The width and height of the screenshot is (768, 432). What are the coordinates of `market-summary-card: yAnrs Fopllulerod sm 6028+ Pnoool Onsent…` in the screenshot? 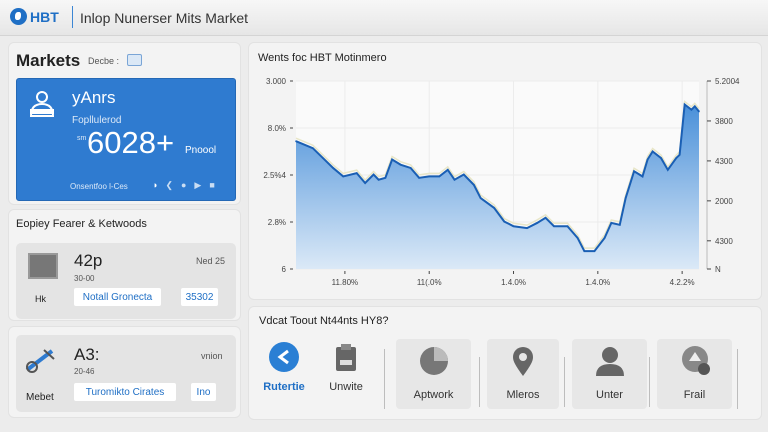 It's located at (126, 139).